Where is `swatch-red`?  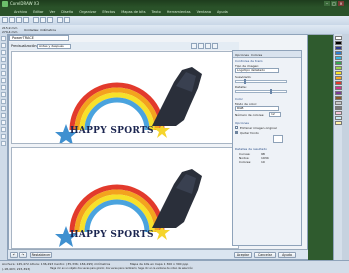 swatch-red is located at coordinates (338, 83).